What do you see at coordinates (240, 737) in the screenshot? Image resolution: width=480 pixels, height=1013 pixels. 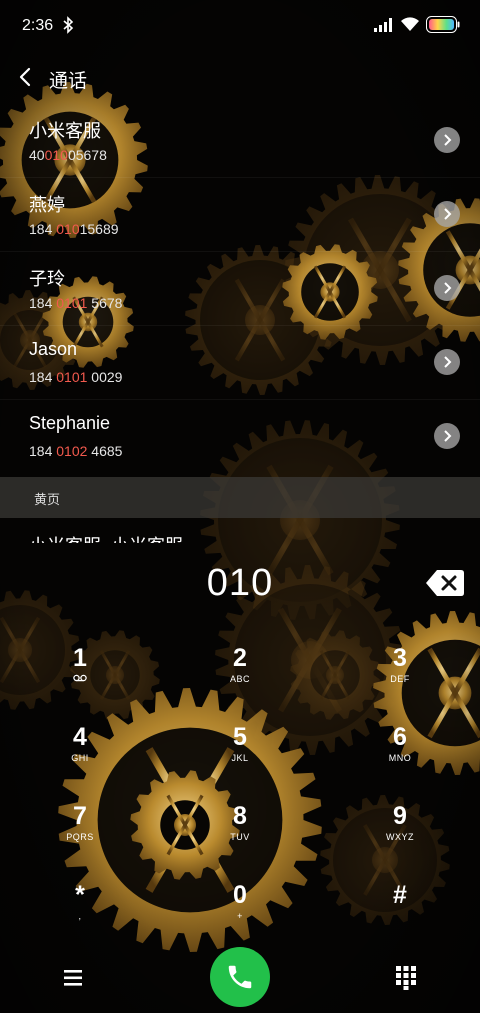 I see `key-digit: 5` at bounding box center [240, 737].